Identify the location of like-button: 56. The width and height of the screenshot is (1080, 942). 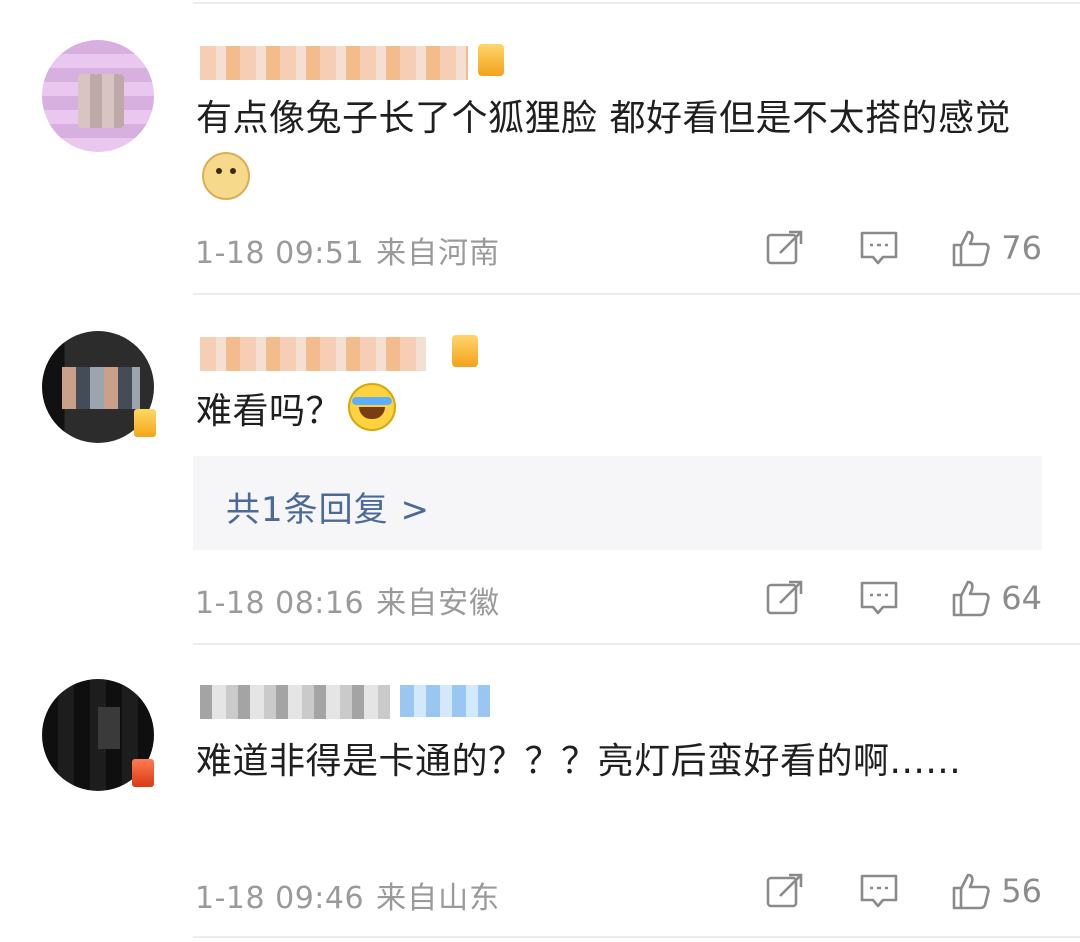
(996, 891).